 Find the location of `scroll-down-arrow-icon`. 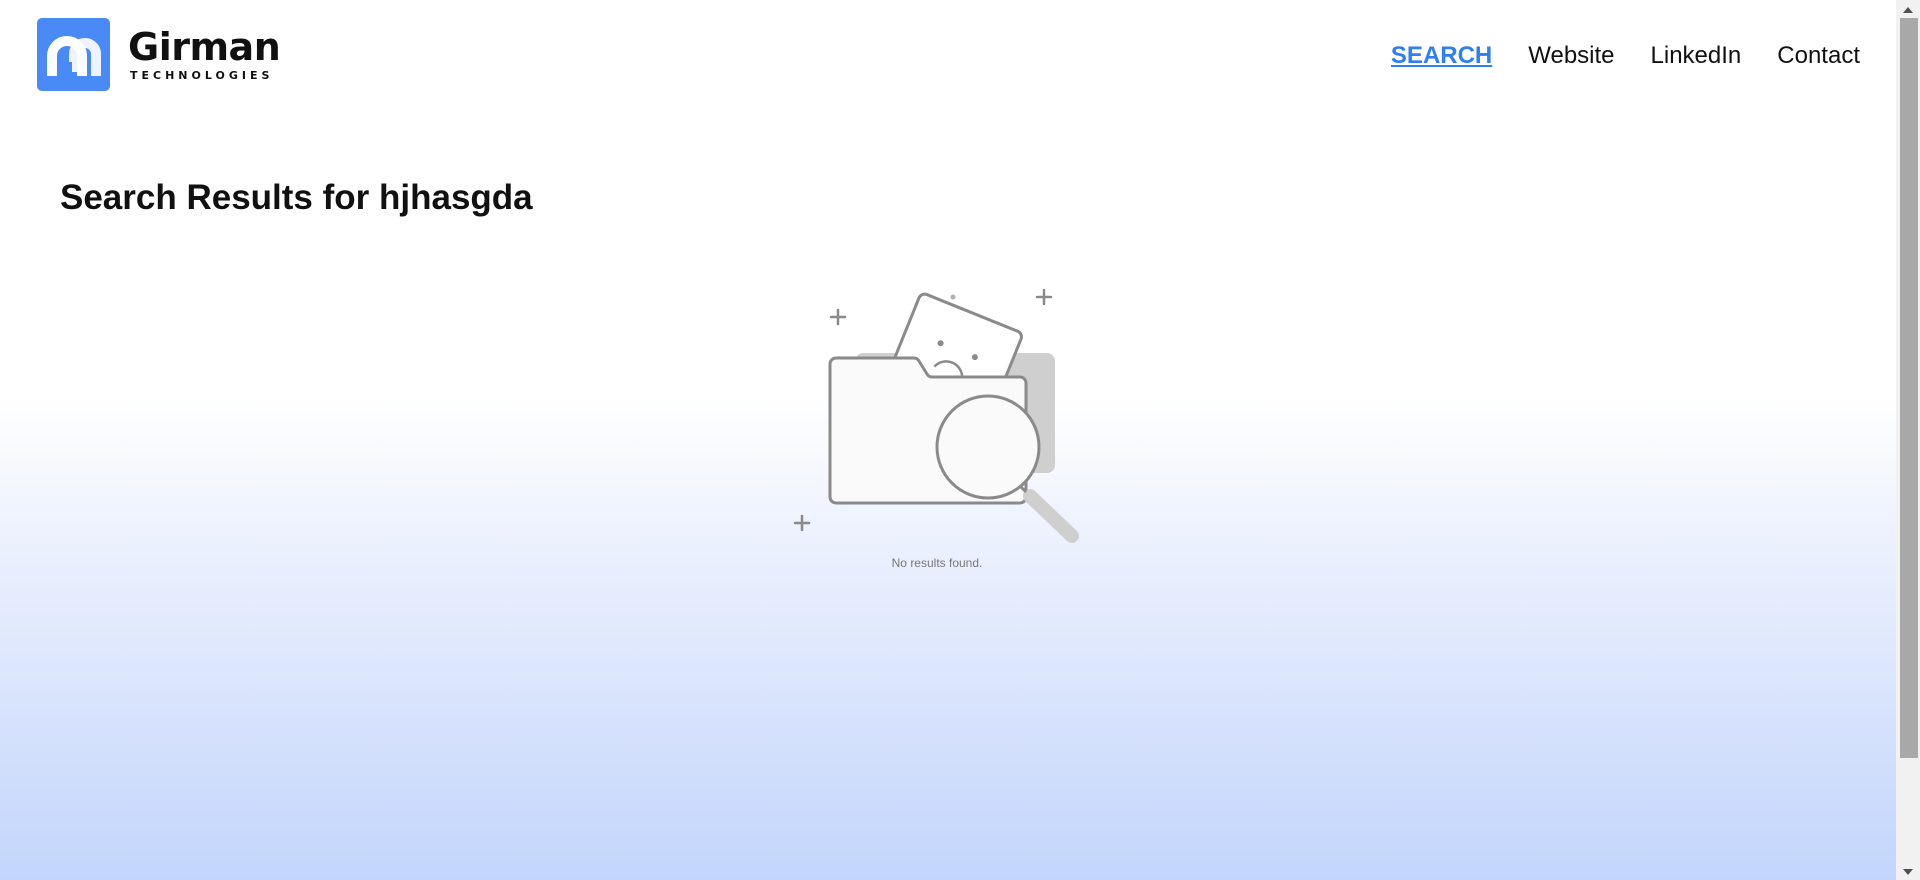

scroll-down-arrow-icon is located at coordinates (1908, 872).